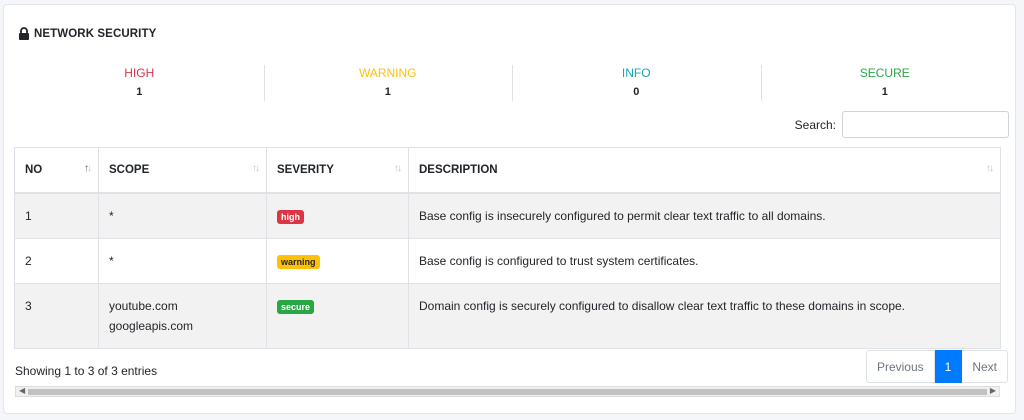 The height and width of the screenshot is (420, 1024). Describe the element at coordinates (139, 73) in the screenshot. I see `stat-label: HIGH` at that location.